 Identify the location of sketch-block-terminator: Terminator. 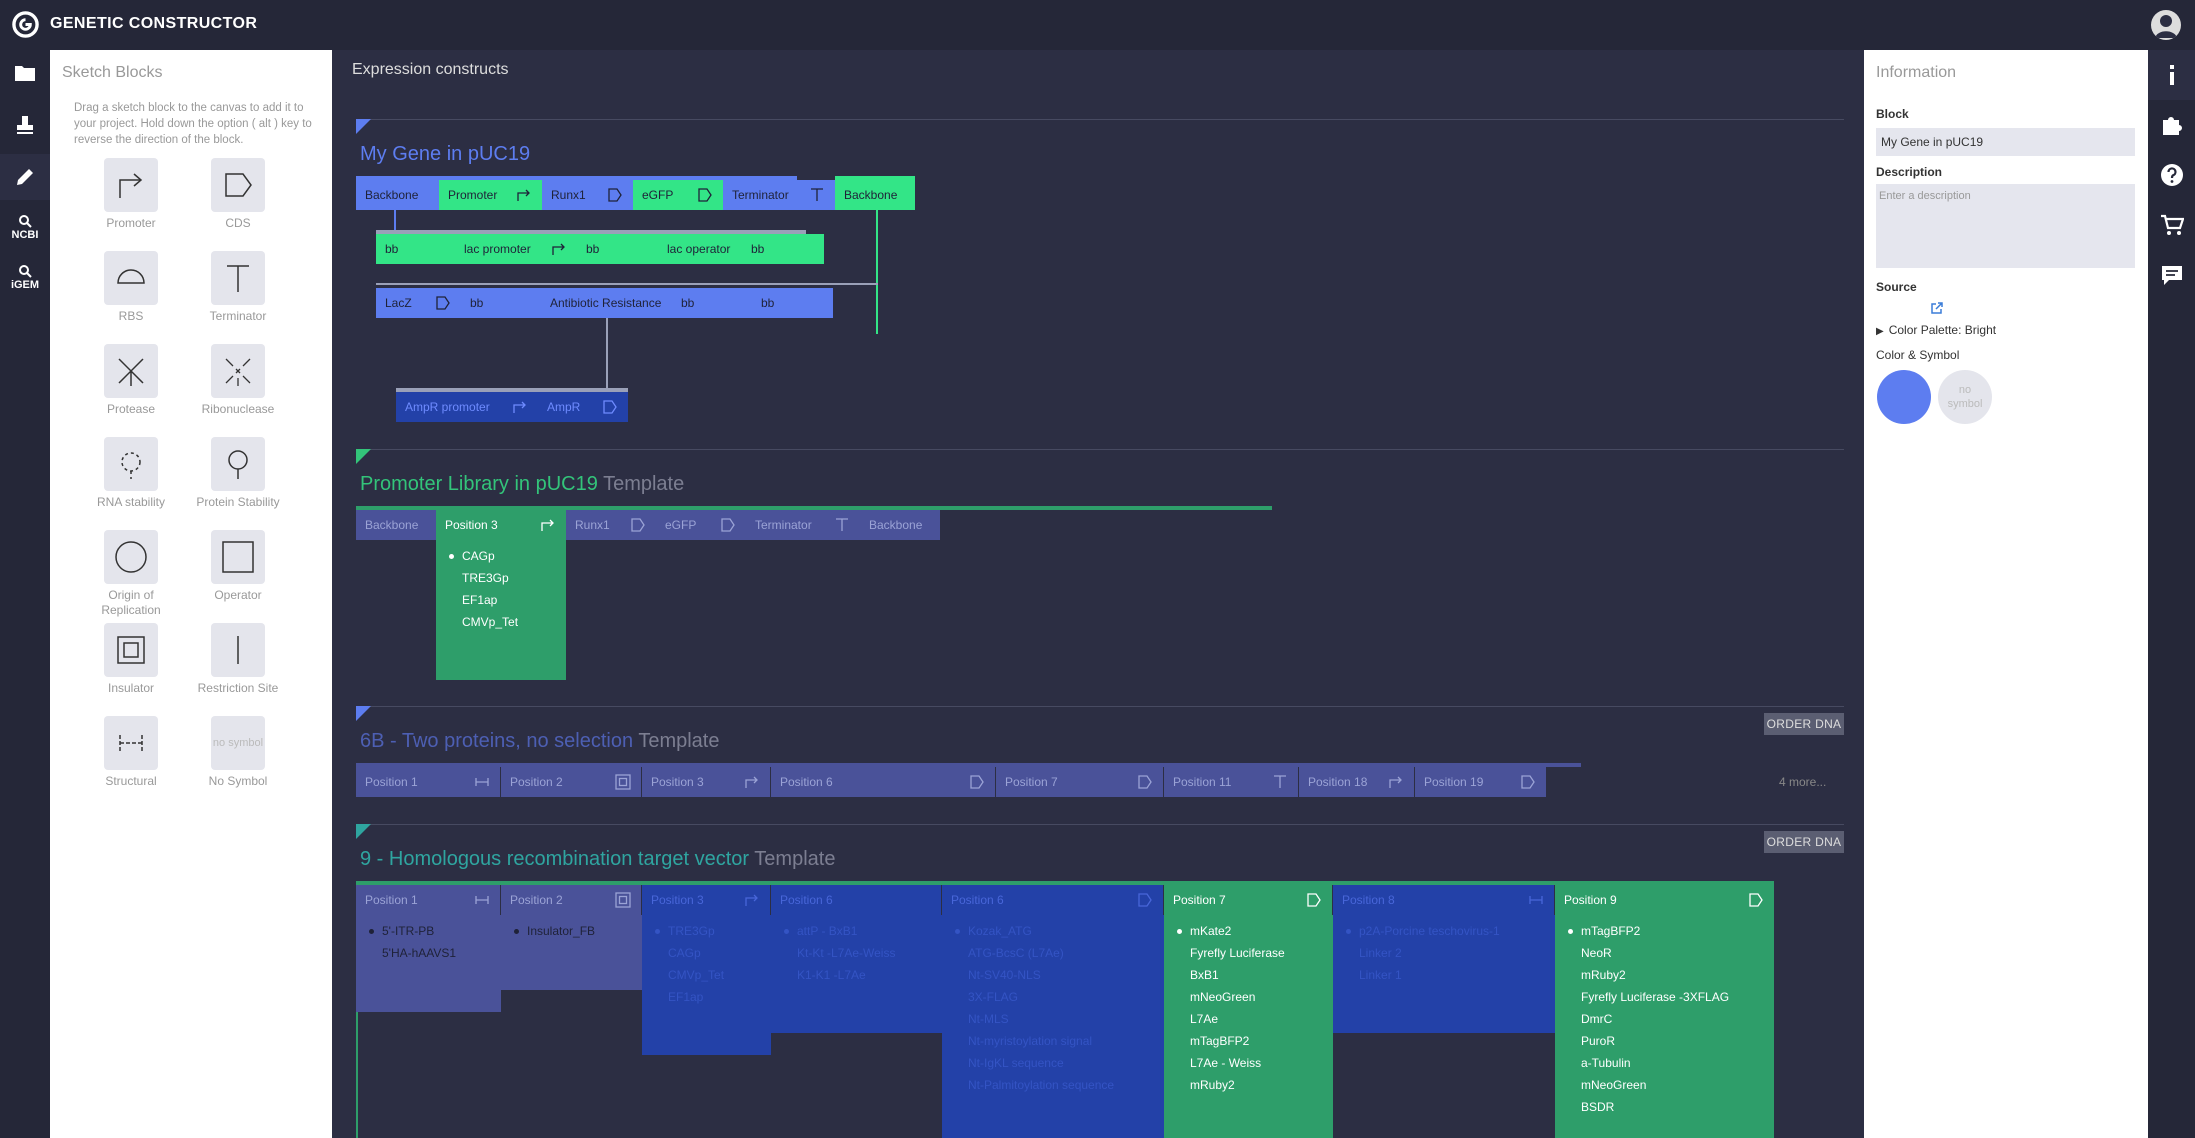
(238, 287).